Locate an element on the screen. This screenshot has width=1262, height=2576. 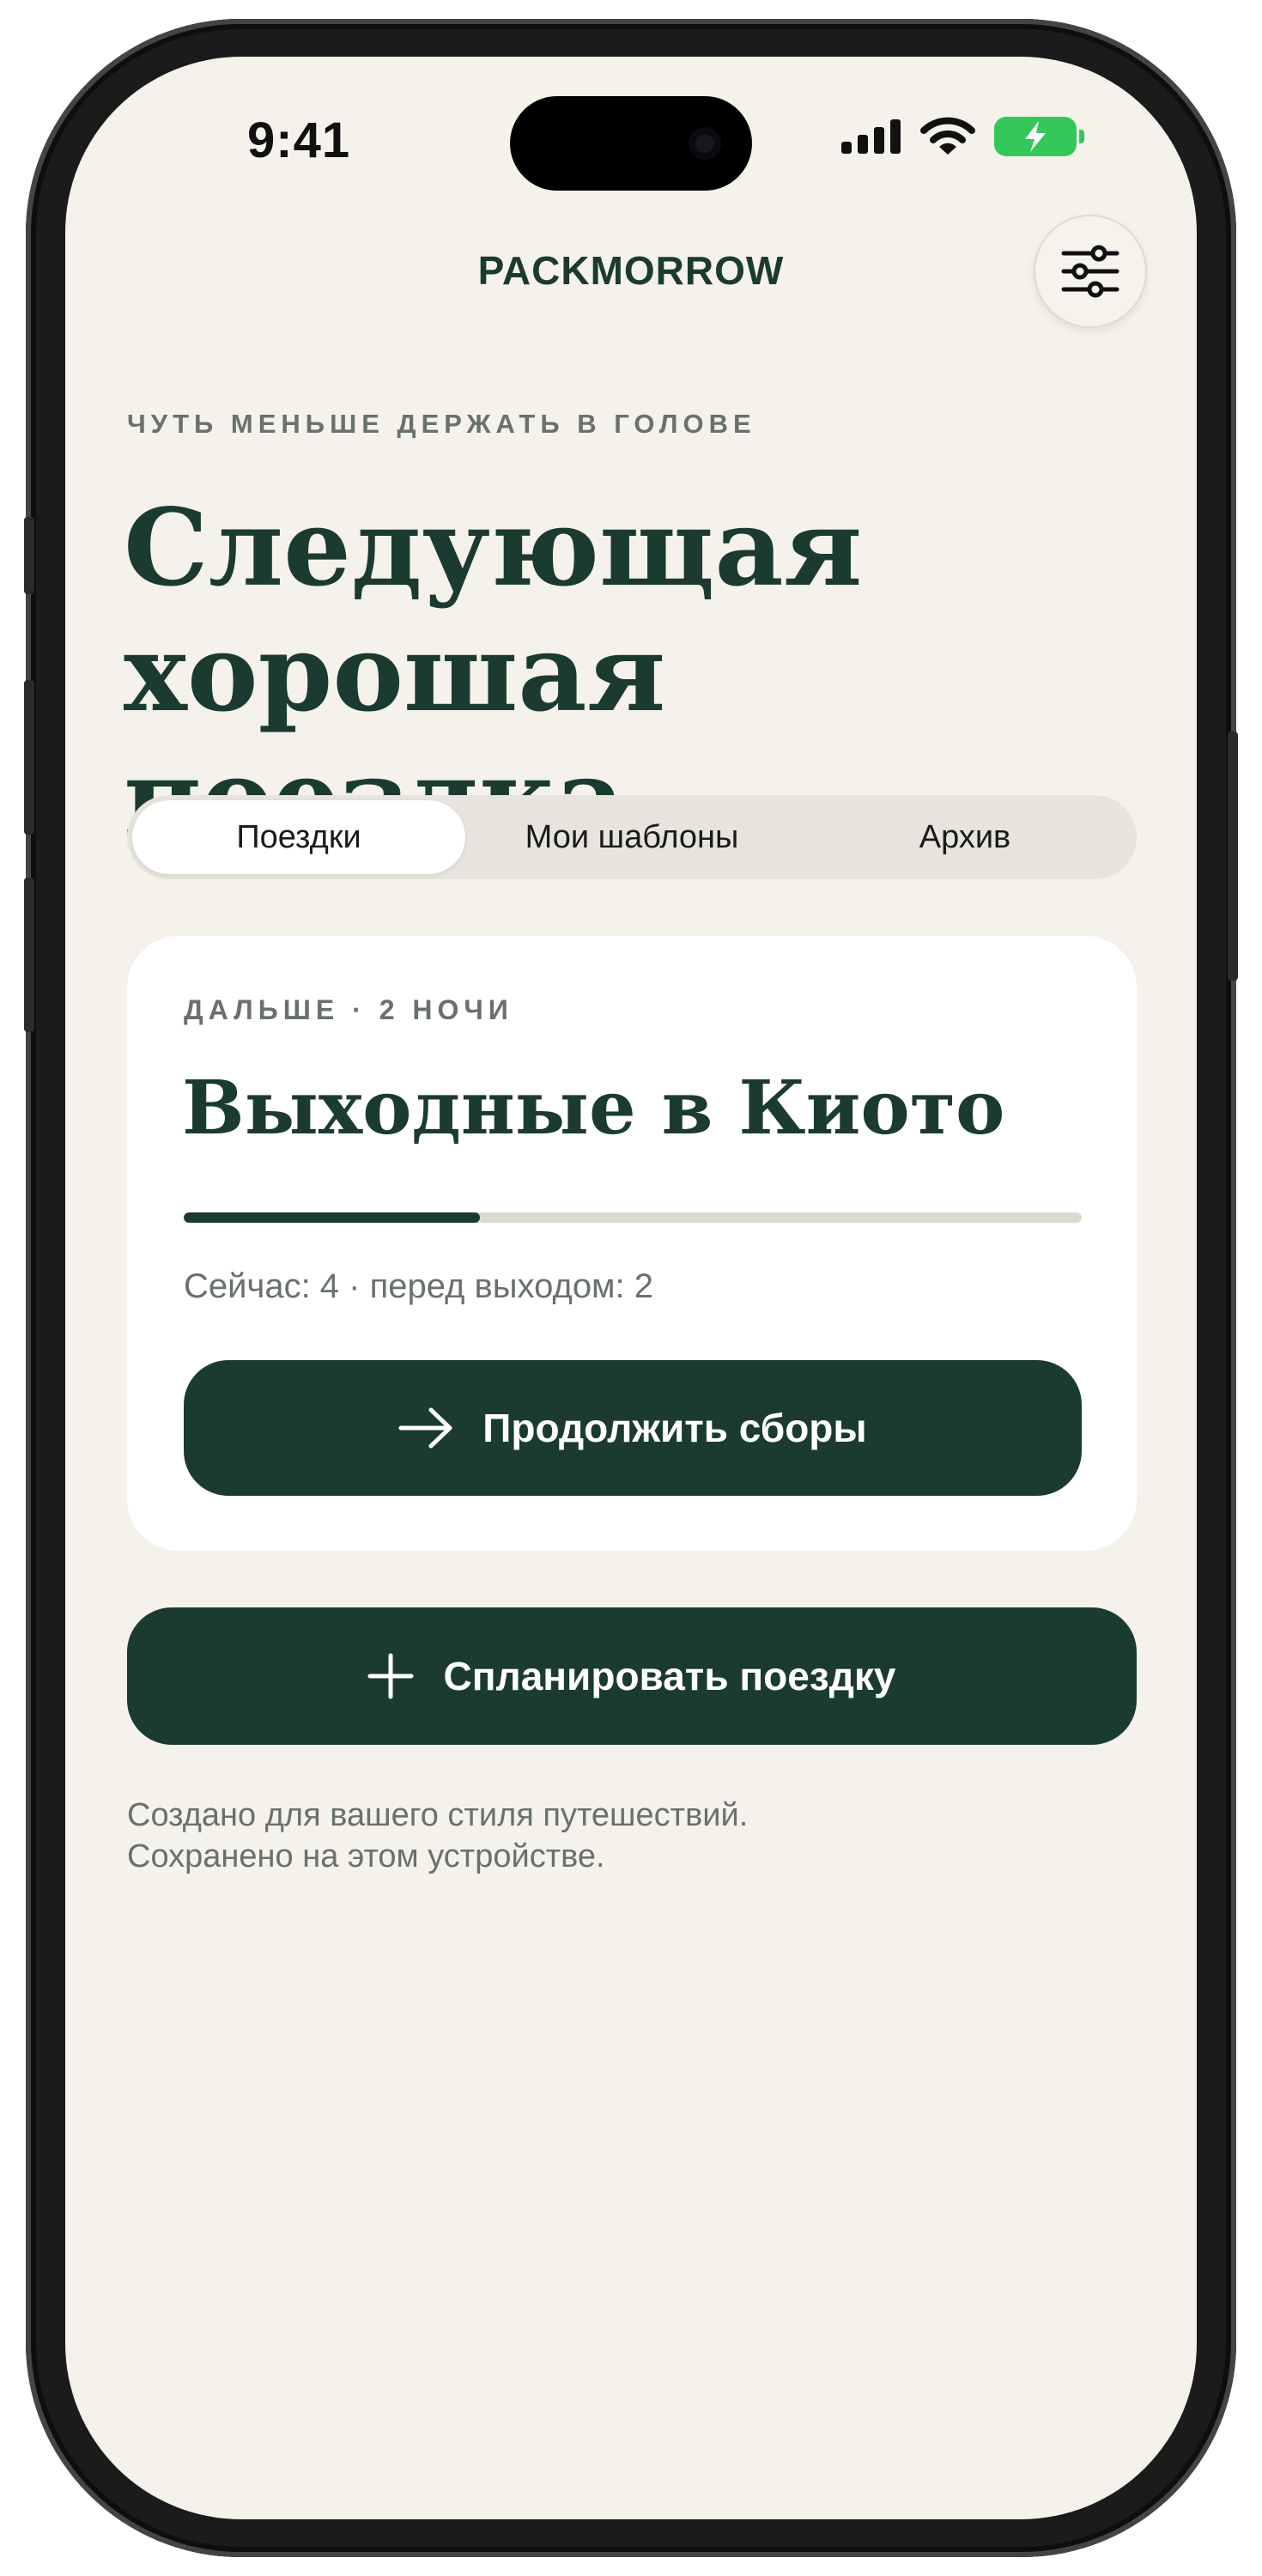
packing-progress-fill is located at coordinates (332, 1217).